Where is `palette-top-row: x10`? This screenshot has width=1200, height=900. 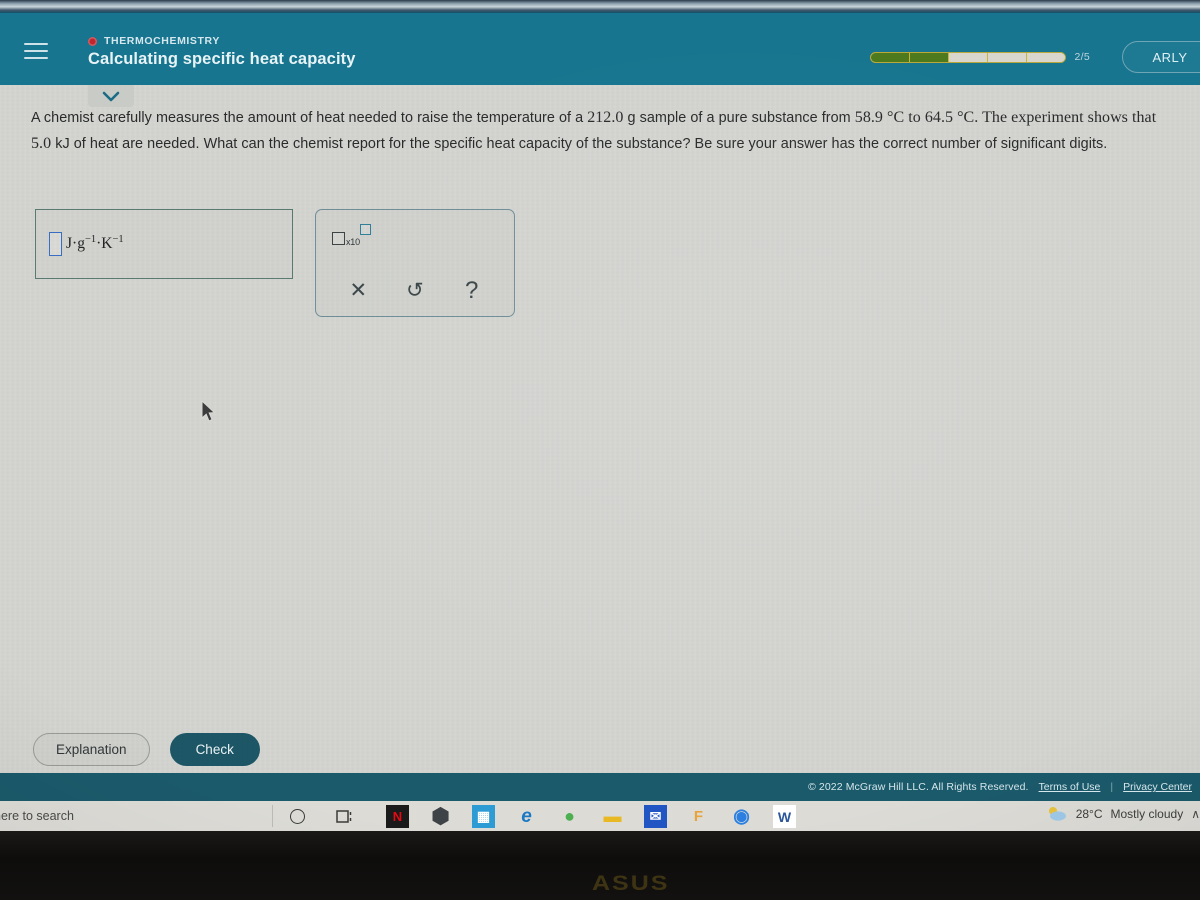
palette-top-row: x10 is located at coordinates (415, 237).